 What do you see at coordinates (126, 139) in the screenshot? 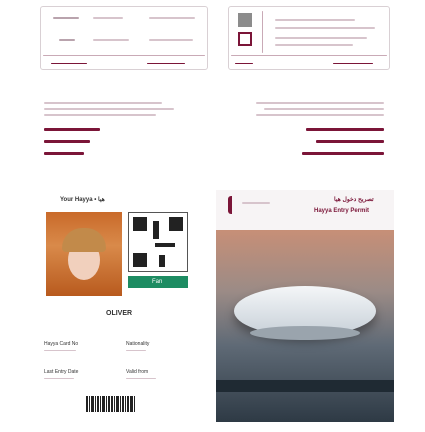
I see `left-info-panel` at bounding box center [126, 139].